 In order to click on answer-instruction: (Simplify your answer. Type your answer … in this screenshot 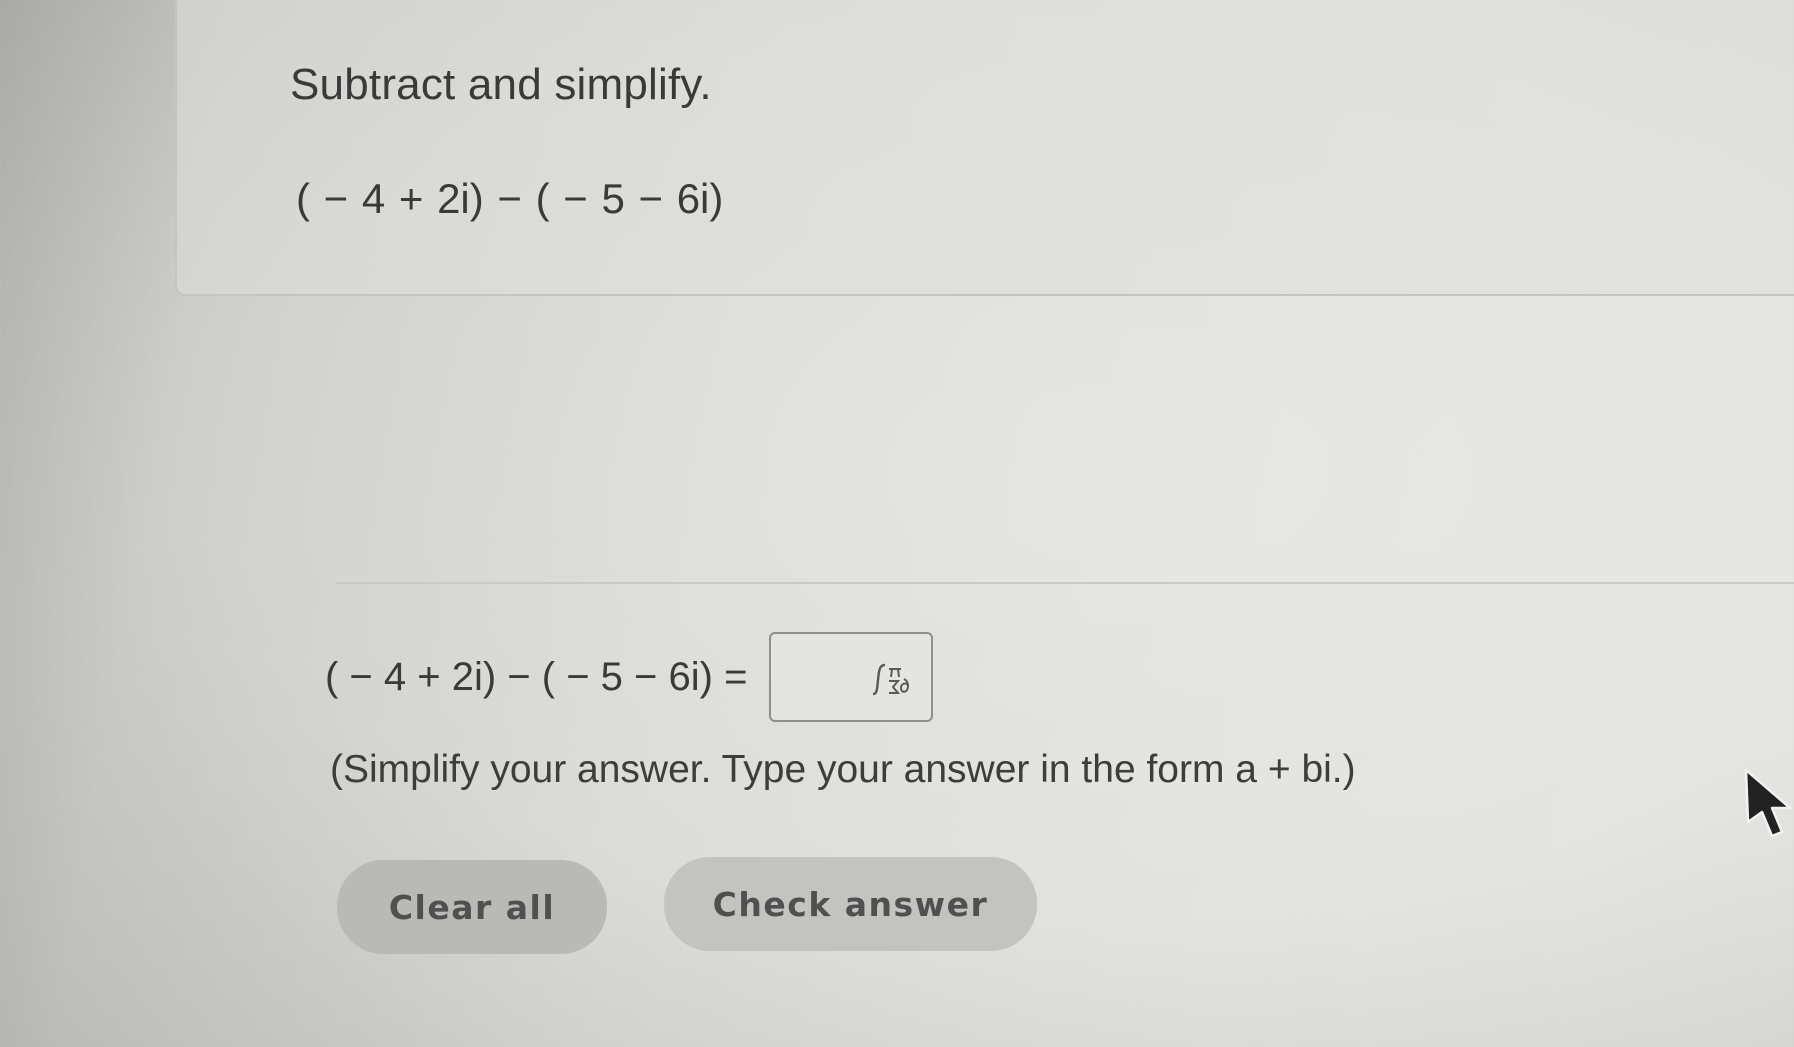, I will do `click(843, 769)`.